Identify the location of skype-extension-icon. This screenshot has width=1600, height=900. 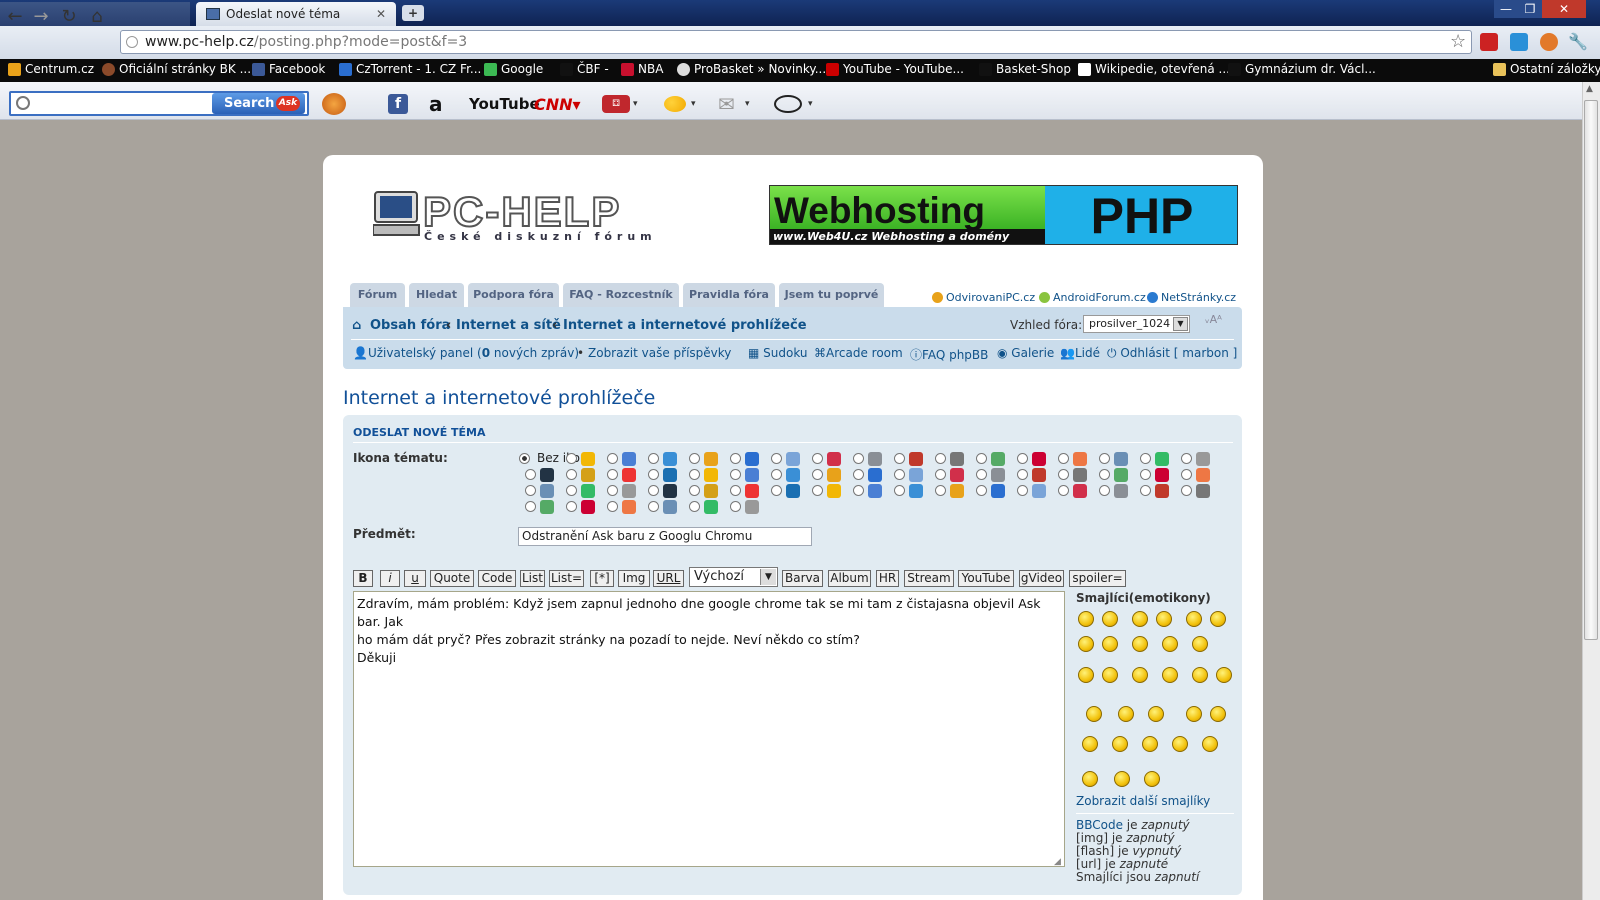
(1519, 42).